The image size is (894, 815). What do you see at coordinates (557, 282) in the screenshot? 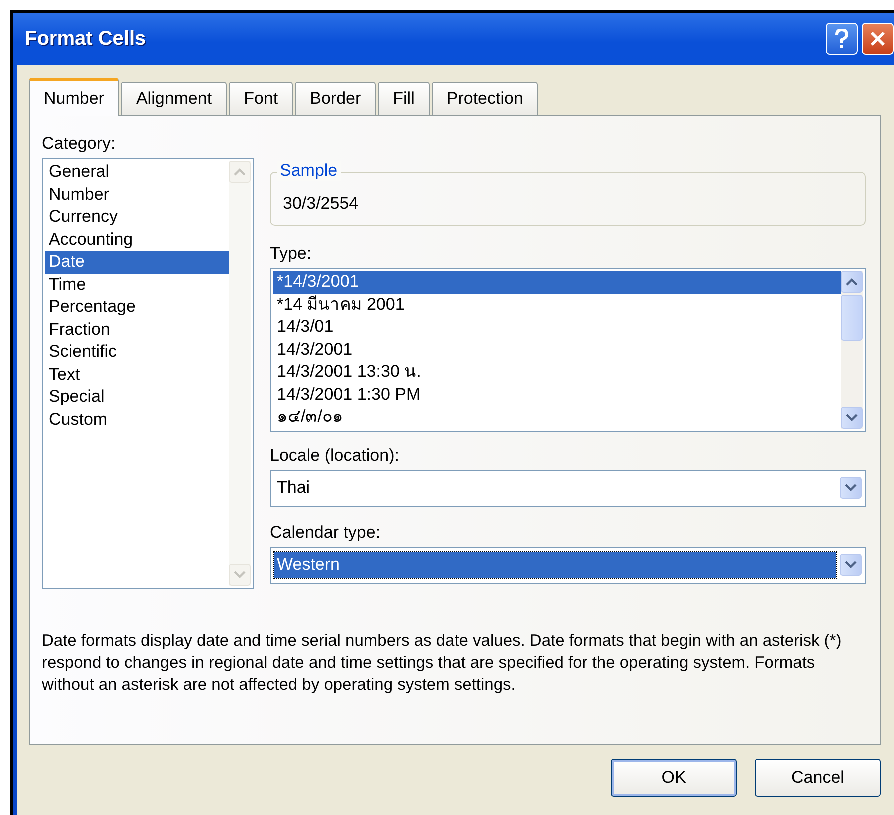
I see `list-item: *14/3/2001` at bounding box center [557, 282].